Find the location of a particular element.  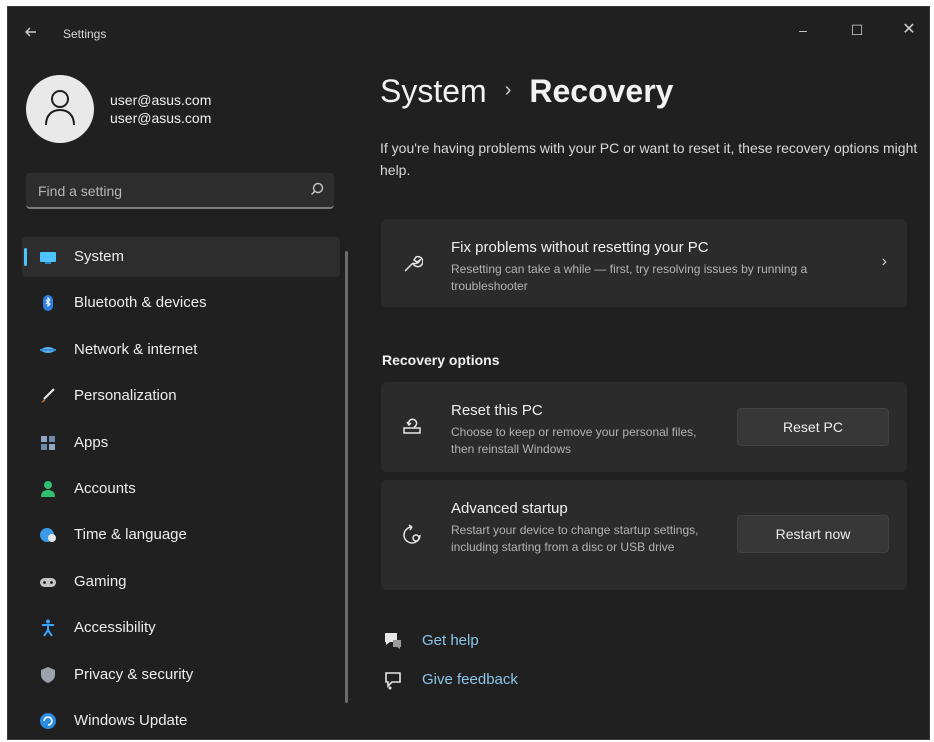

sidebar-item-windows-update: Windows Update is located at coordinates (181, 720).